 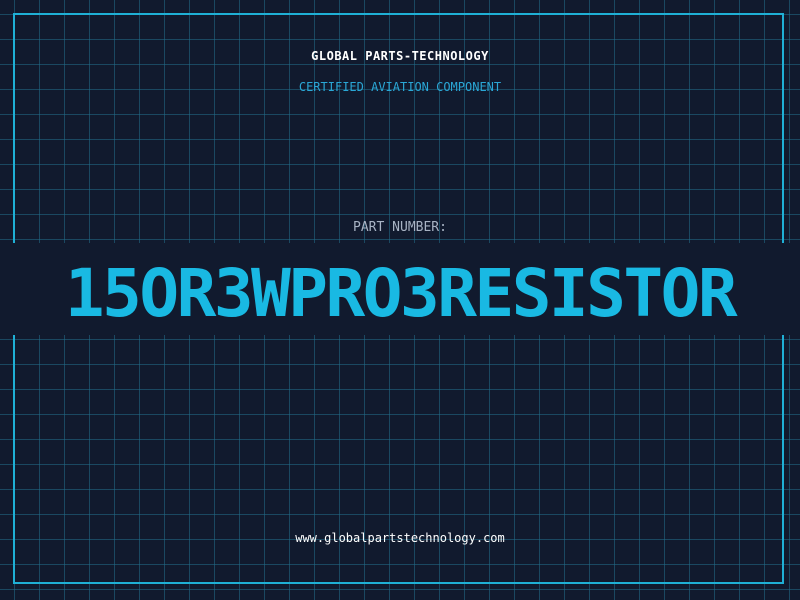 What do you see at coordinates (401, 293) in the screenshot?
I see `part-number-value: 15OR3WPRO3RESISTOR` at bounding box center [401, 293].